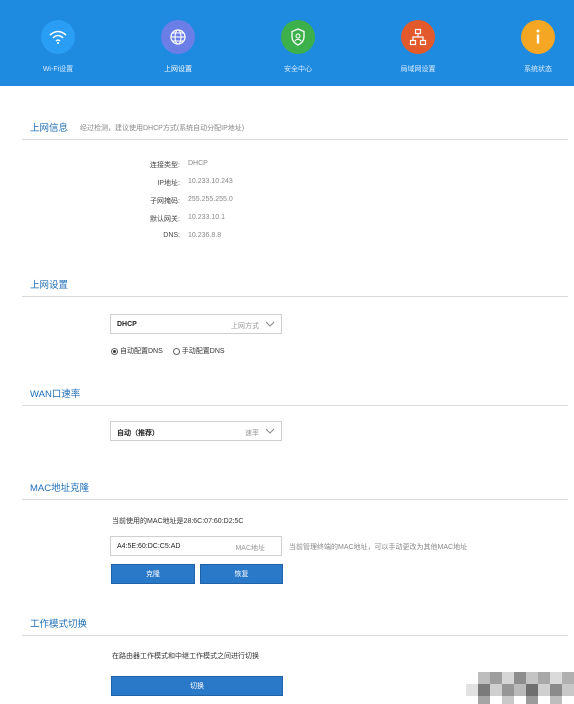  Describe the element at coordinates (165, 165) in the screenshot. I see `info-label: 连接类型:` at that location.